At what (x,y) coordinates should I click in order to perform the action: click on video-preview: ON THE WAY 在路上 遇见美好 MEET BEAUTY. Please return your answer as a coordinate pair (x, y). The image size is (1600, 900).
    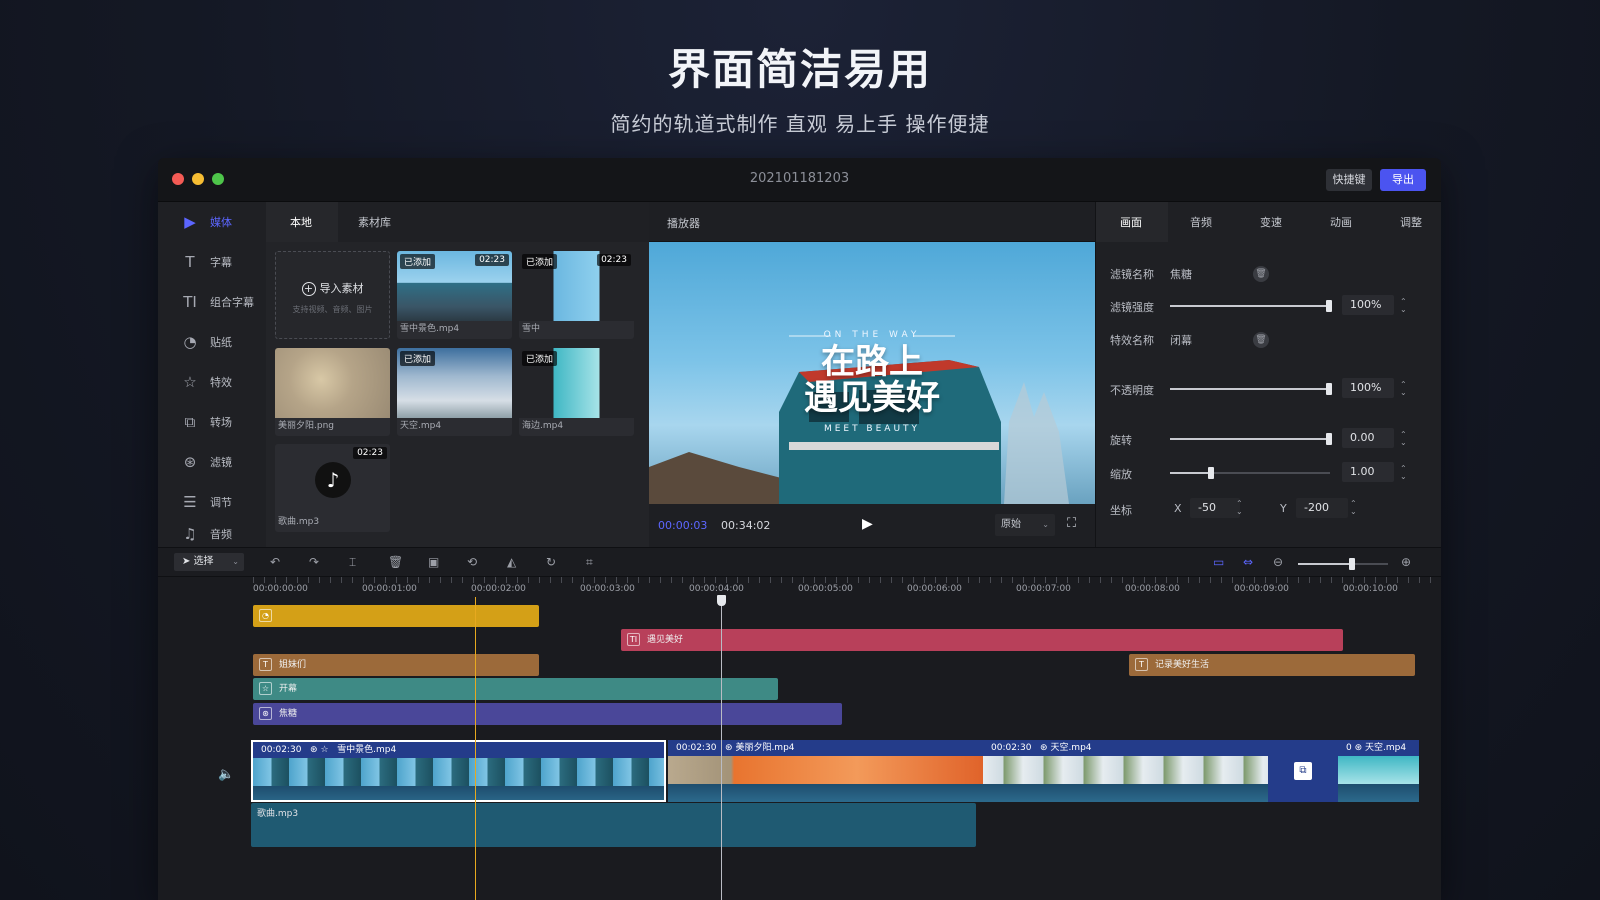
    Looking at the image, I should click on (872, 373).